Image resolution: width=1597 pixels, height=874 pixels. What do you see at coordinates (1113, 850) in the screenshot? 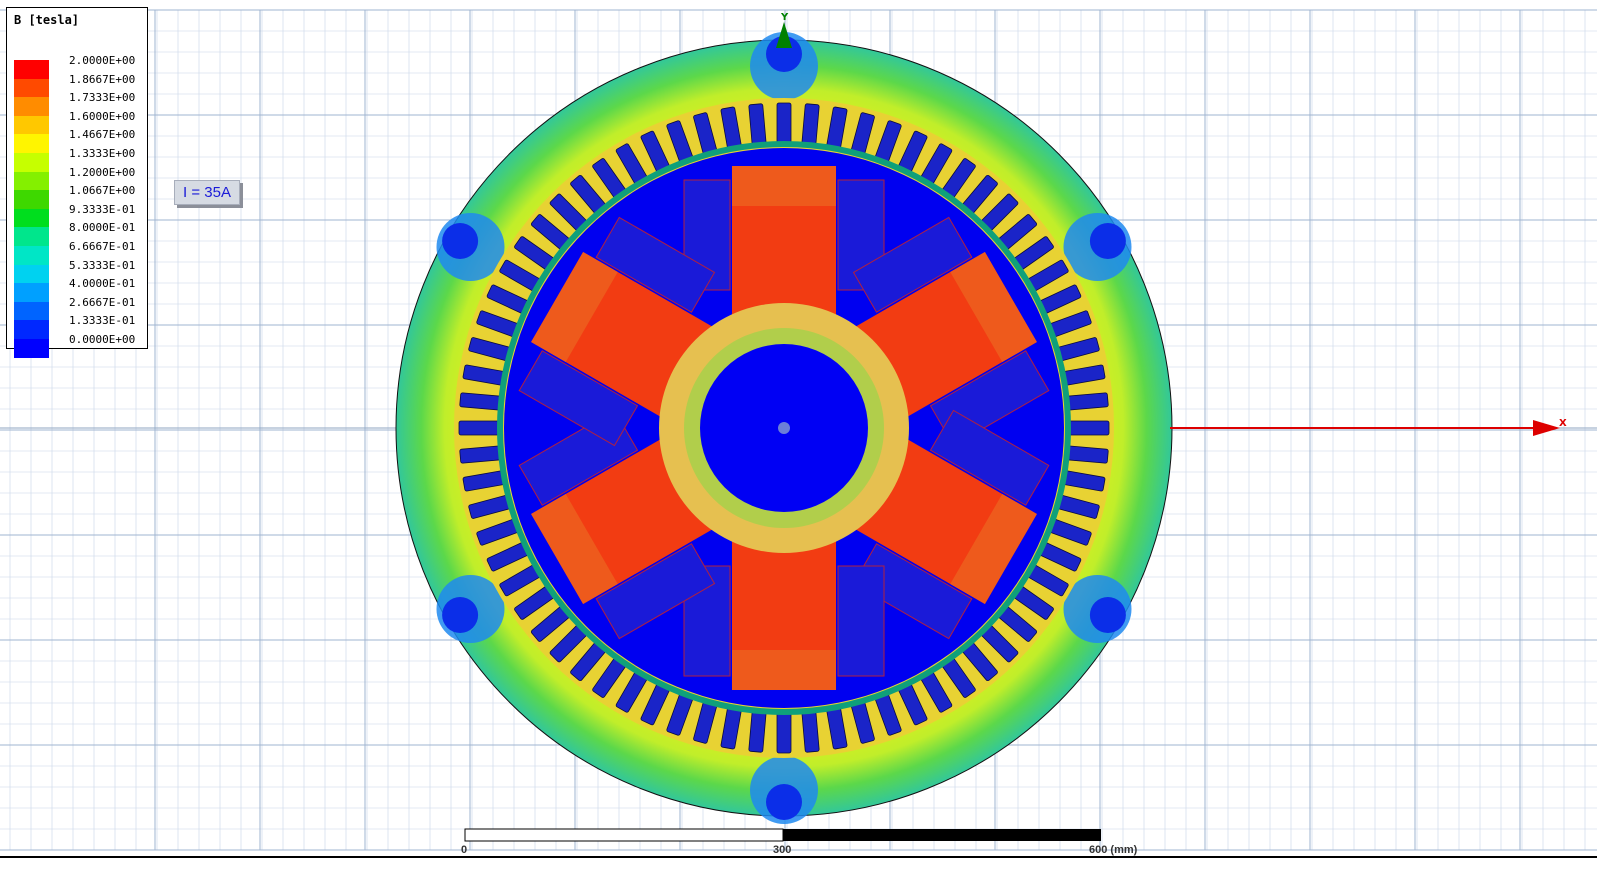
I see `scale-label-600: 600 (mm)` at bounding box center [1113, 850].